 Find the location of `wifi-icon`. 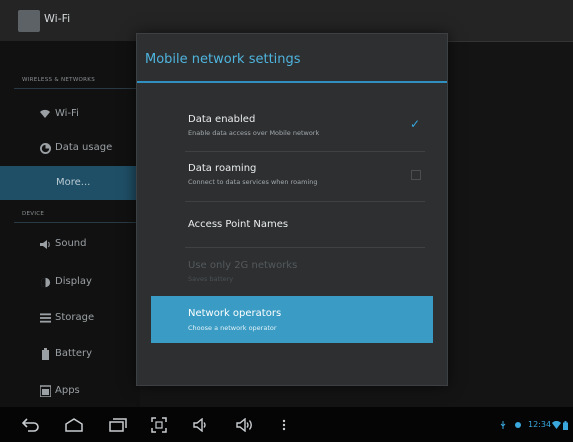

wifi-icon is located at coordinates (45, 114).